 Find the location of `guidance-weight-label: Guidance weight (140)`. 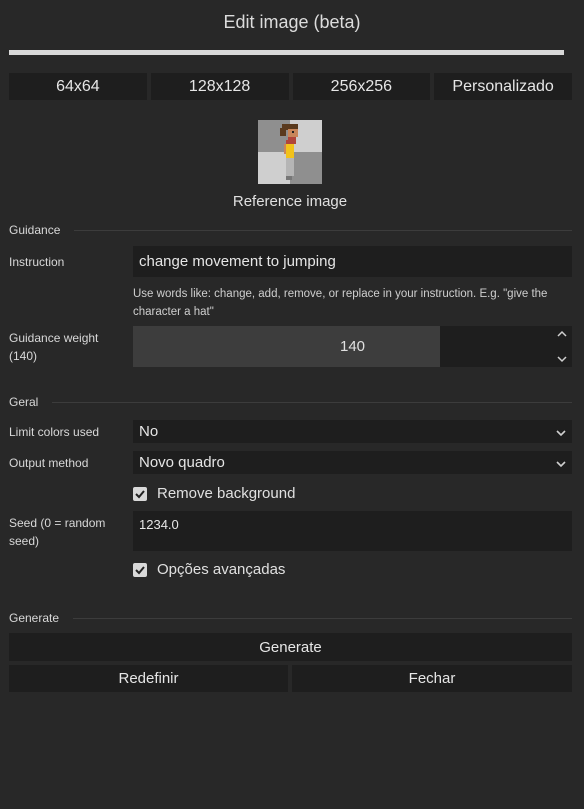

guidance-weight-label: Guidance weight (140) is located at coordinates (54, 347).